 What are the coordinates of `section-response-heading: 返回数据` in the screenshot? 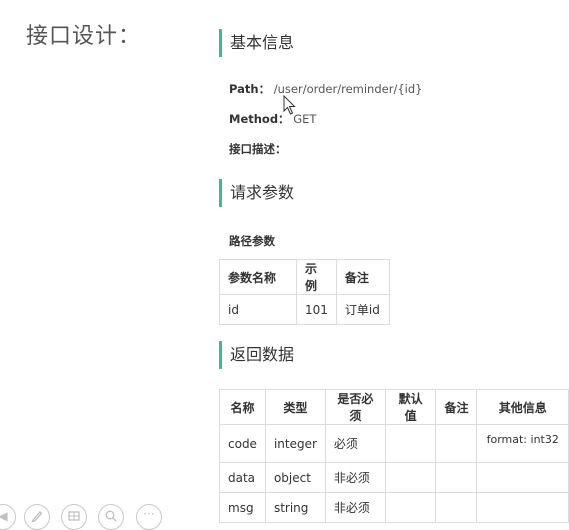 It's located at (256, 355).